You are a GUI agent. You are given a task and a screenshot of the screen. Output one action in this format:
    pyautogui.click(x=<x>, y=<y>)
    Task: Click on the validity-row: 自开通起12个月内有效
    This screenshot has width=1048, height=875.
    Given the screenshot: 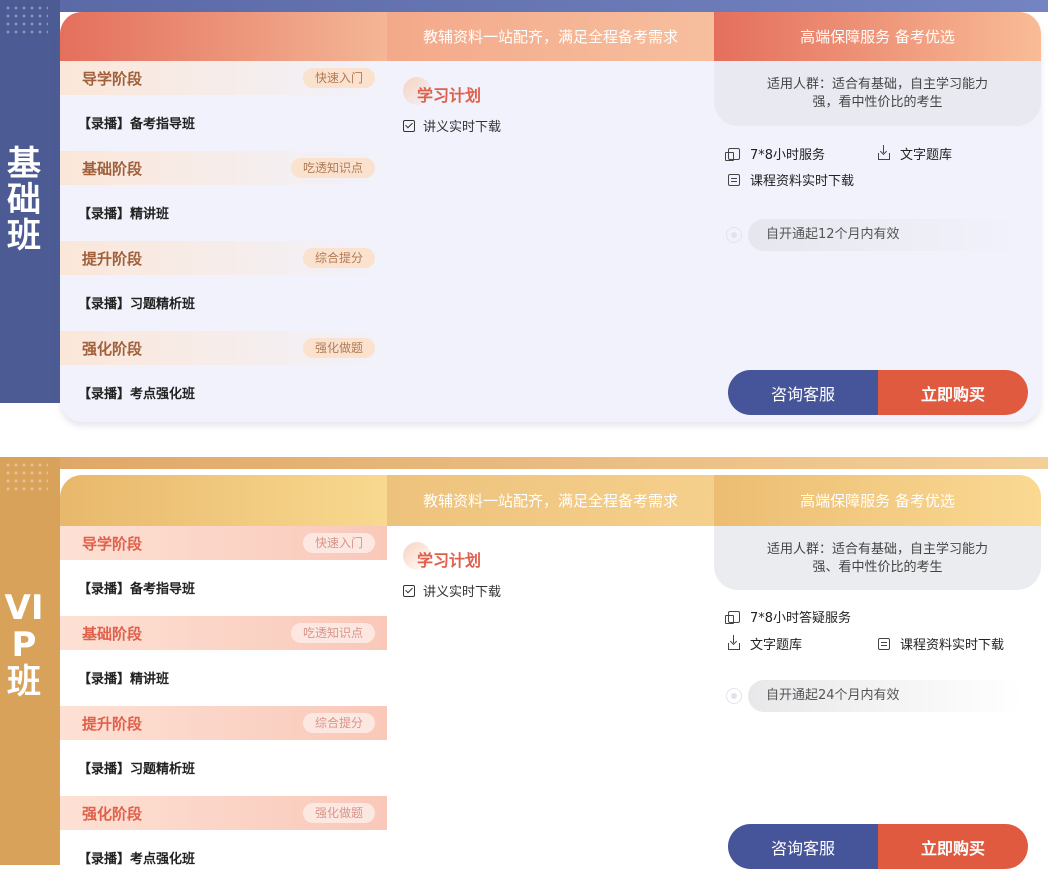 What is the action you would take?
    pyautogui.click(x=876, y=235)
    